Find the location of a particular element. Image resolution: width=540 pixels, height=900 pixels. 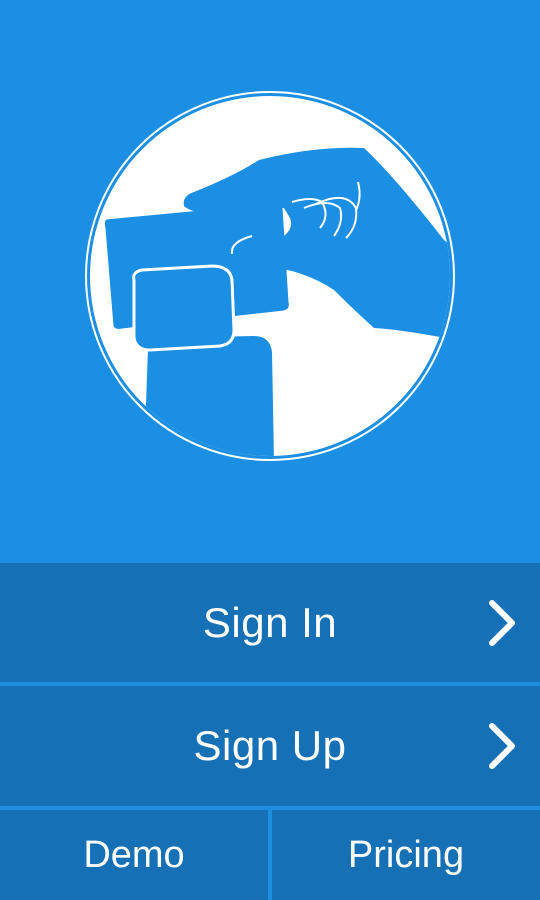

demo-button: Demo is located at coordinates (134, 855).